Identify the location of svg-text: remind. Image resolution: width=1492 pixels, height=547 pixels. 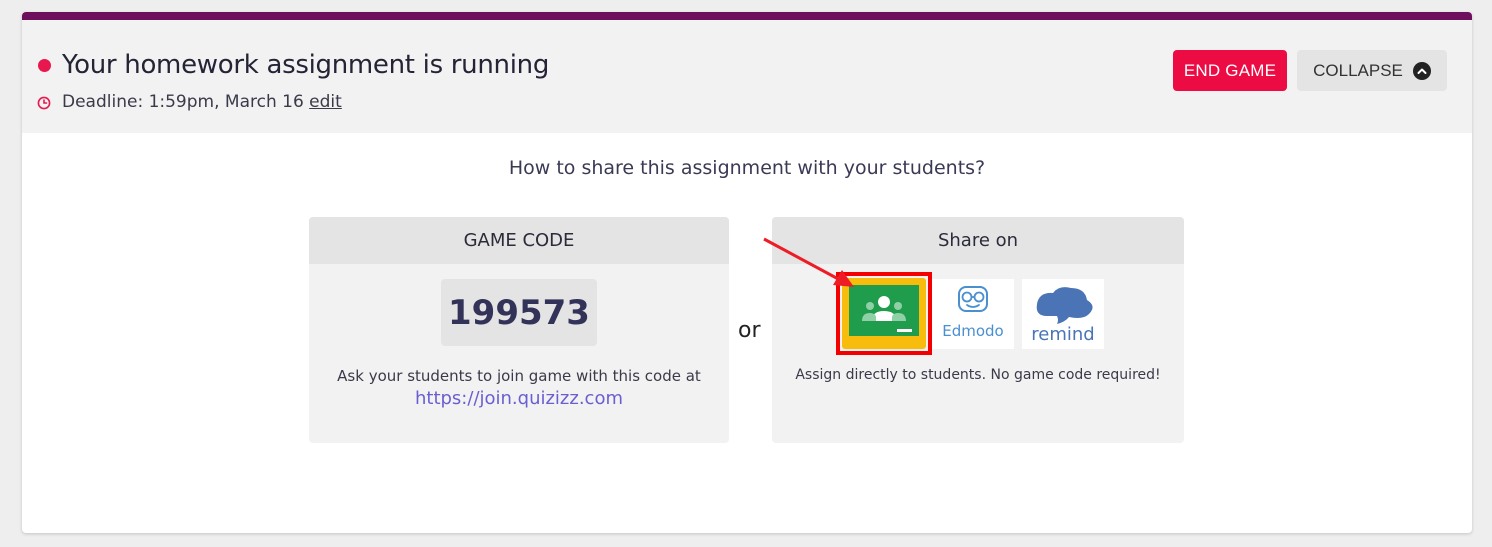
(1062, 334).